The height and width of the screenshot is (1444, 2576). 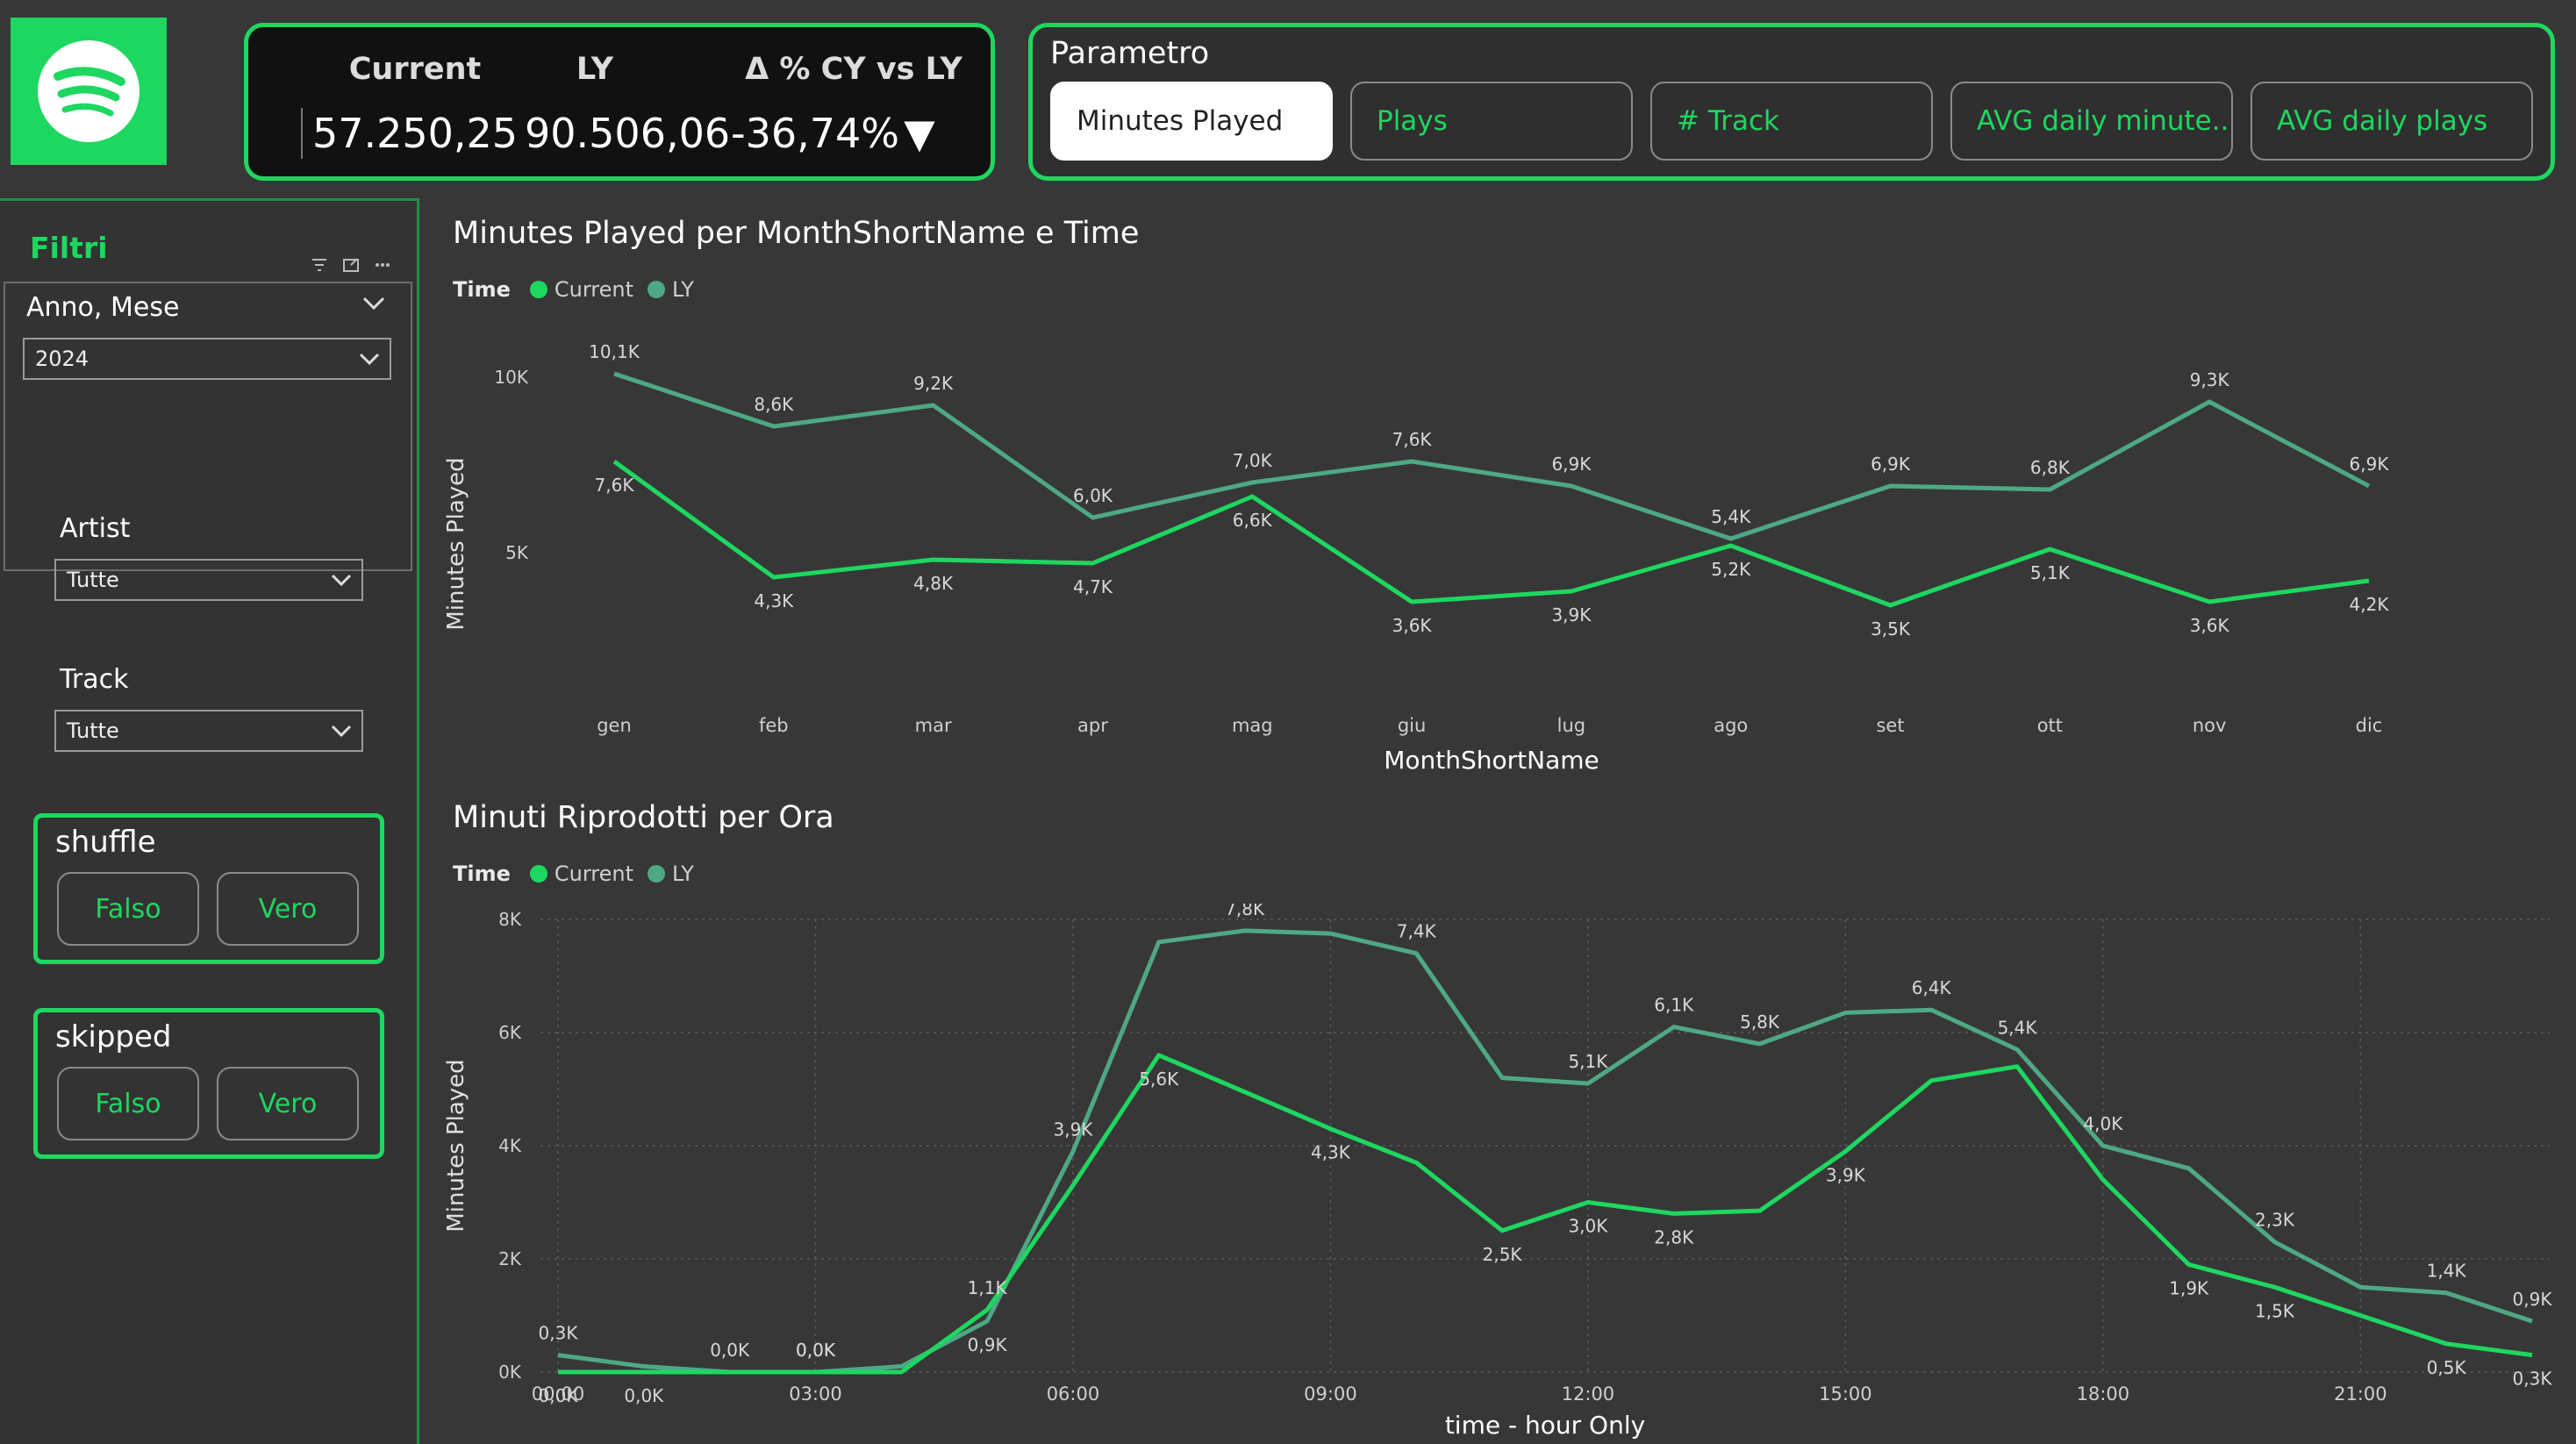 I want to click on data-label-current: 3,0K, so click(x=1588, y=1227).